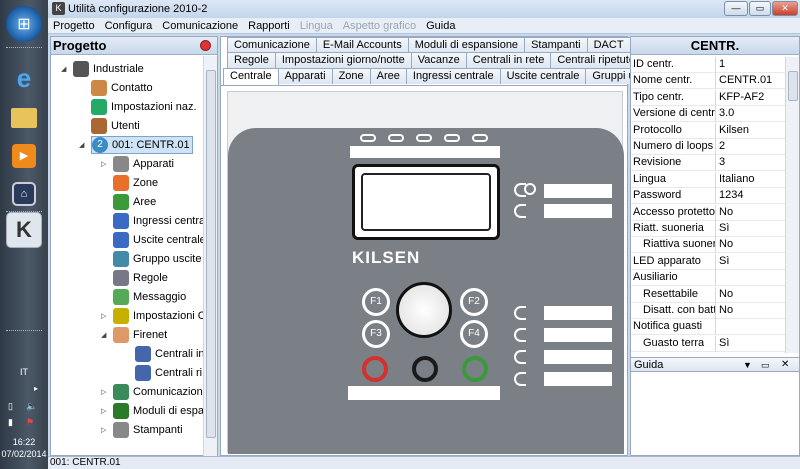 The width and height of the screenshot is (800, 469). Describe the element at coordinates (31, 406) in the screenshot. I see `volume-icon: 🔈` at that location.